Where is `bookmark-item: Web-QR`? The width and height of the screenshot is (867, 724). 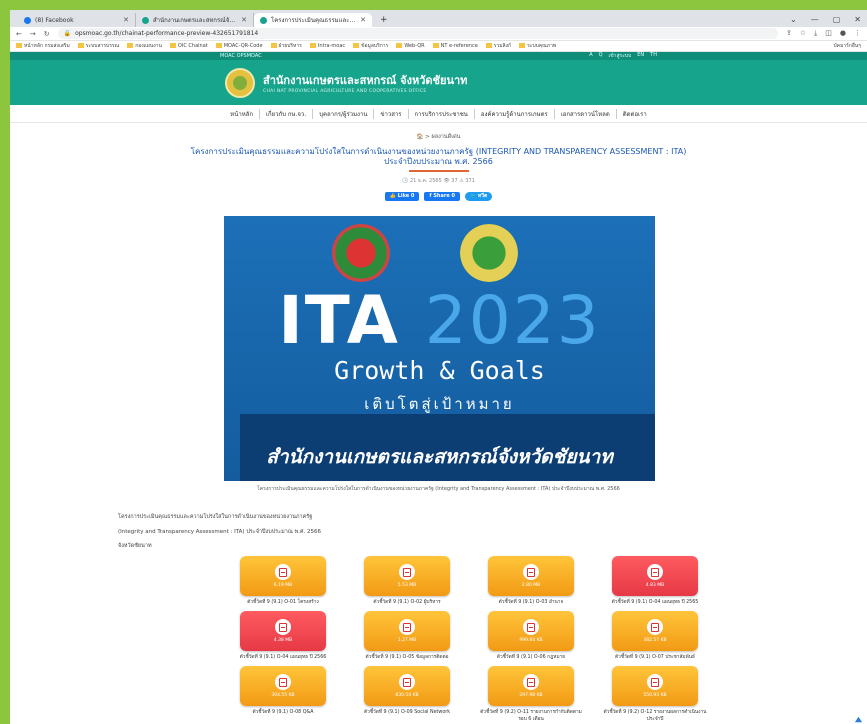 bookmark-item: Web-QR is located at coordinates (410, 46).